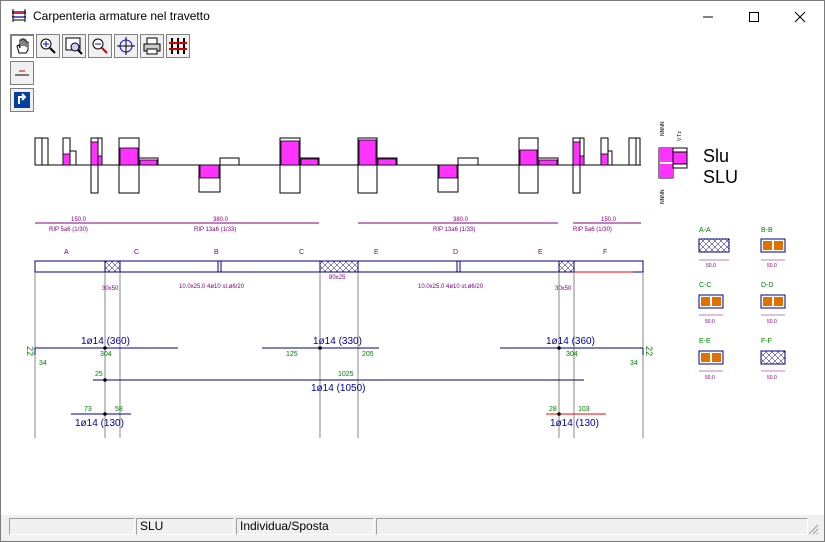 This screenshot has height=542, width=825. I want to click on section-d-d: D-D 50.0, so click(773, 303).